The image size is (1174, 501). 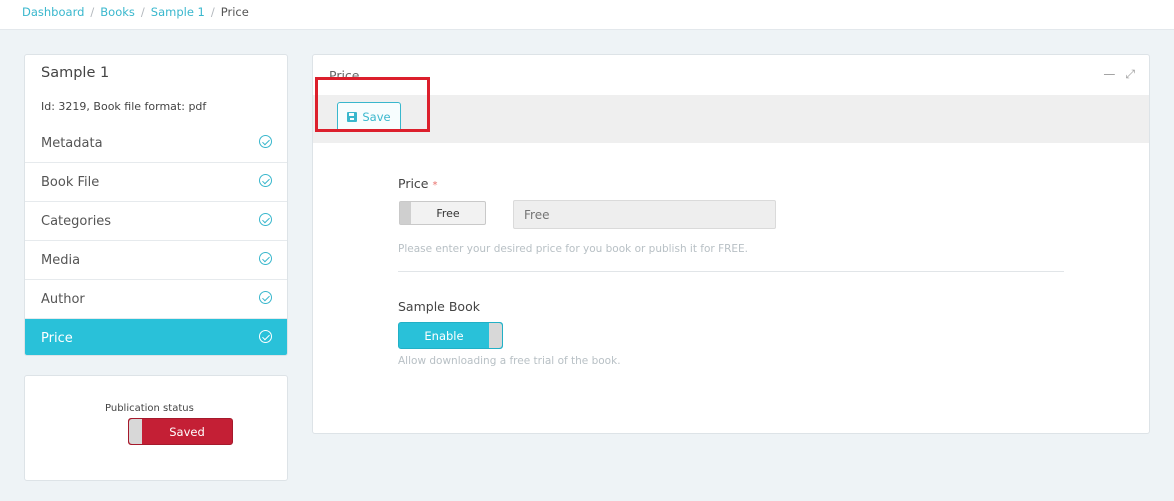 What do you see at coordinates (135, 12) in the screenshot?
I see `breadcrumb: Dashboard / Books / Sample 1 / Price` at bounding box center [135, 12].